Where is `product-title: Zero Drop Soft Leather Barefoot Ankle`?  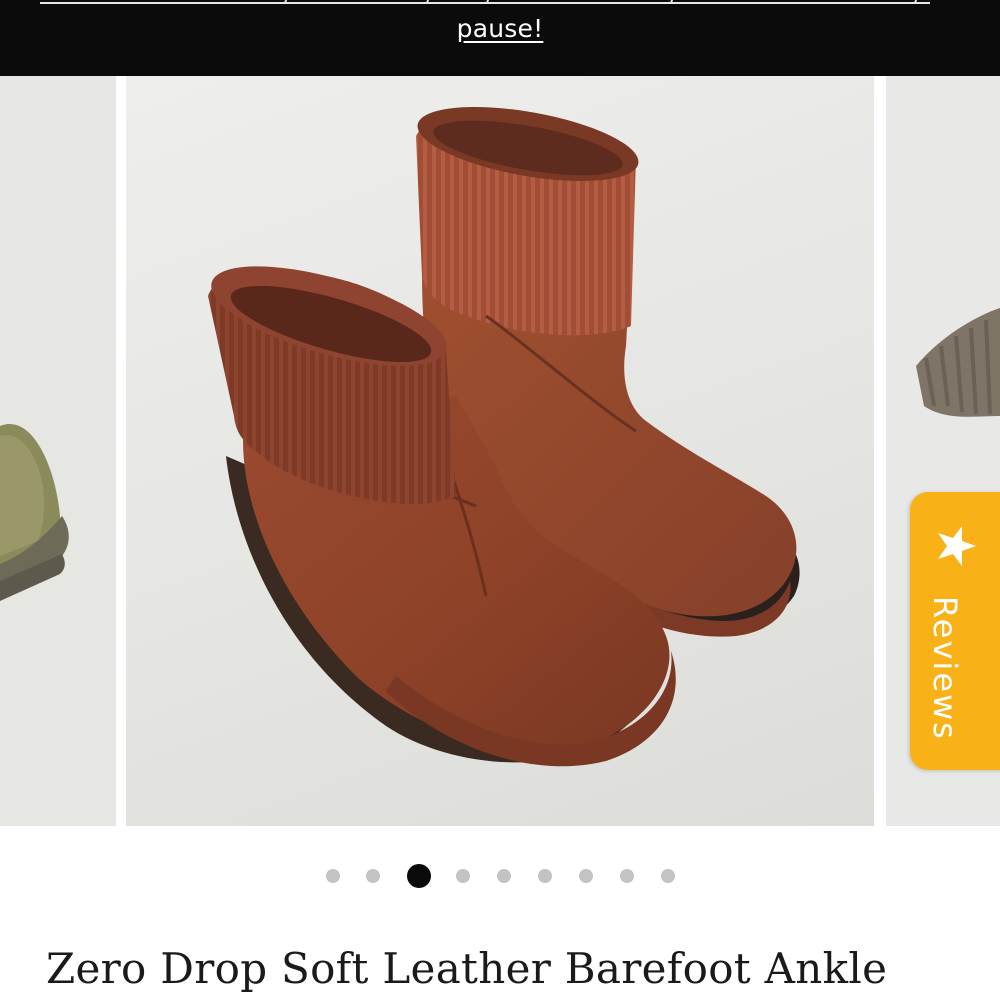 product-title: Zero Drop Soft Leather Barefoot Ankle is located at coordinates (467, 968).